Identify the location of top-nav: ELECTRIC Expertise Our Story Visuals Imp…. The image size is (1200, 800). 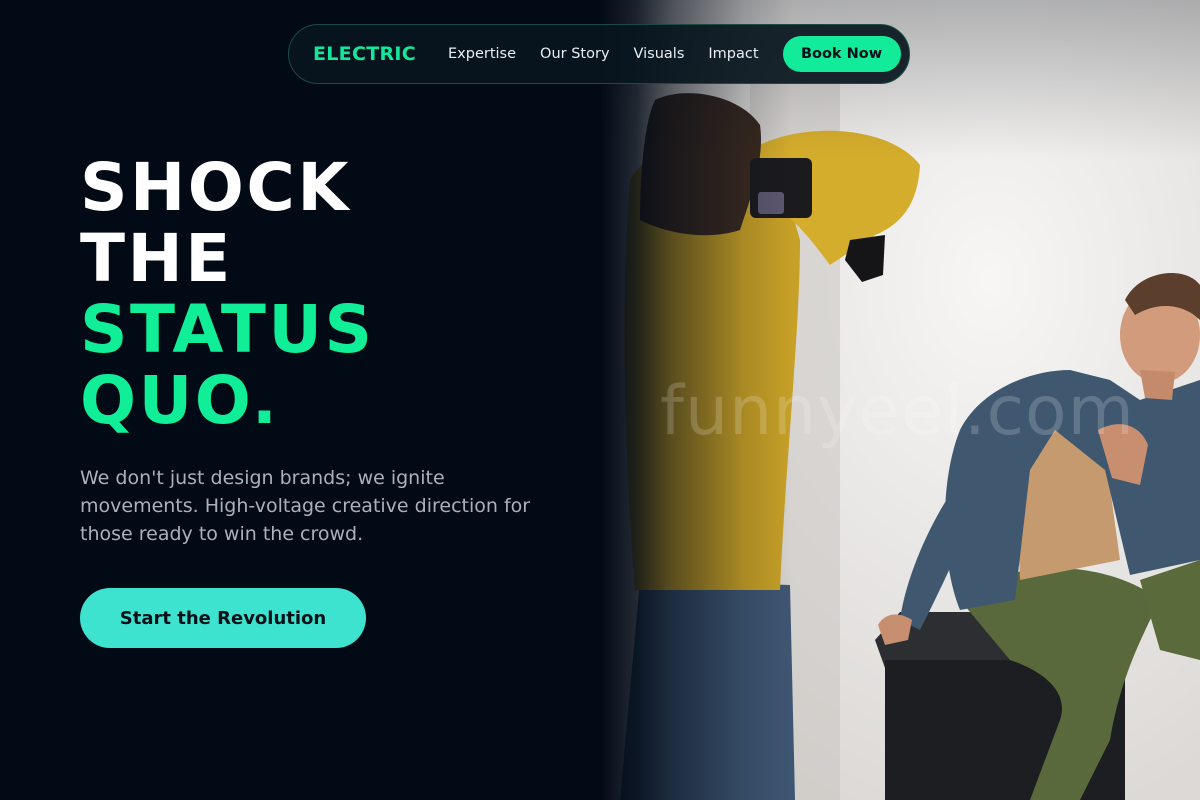
(599, 54).